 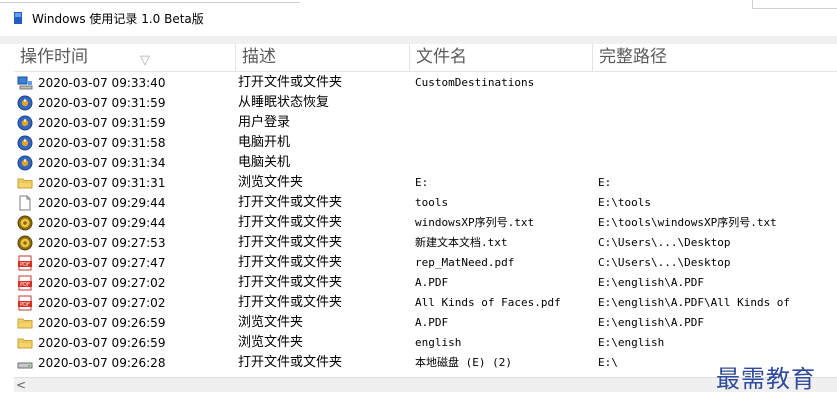 What do you see at coordinates (488, 302) in the screenshot?
I see `cell-filename: All Kinds of Faces.pdf` at bounding box center [488, 302].